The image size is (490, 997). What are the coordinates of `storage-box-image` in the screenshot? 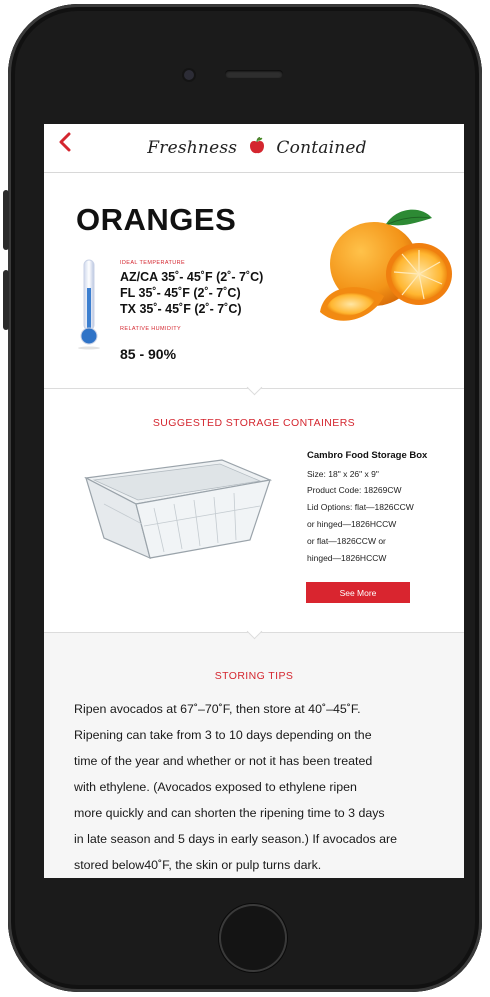 It's located at (178, 509).